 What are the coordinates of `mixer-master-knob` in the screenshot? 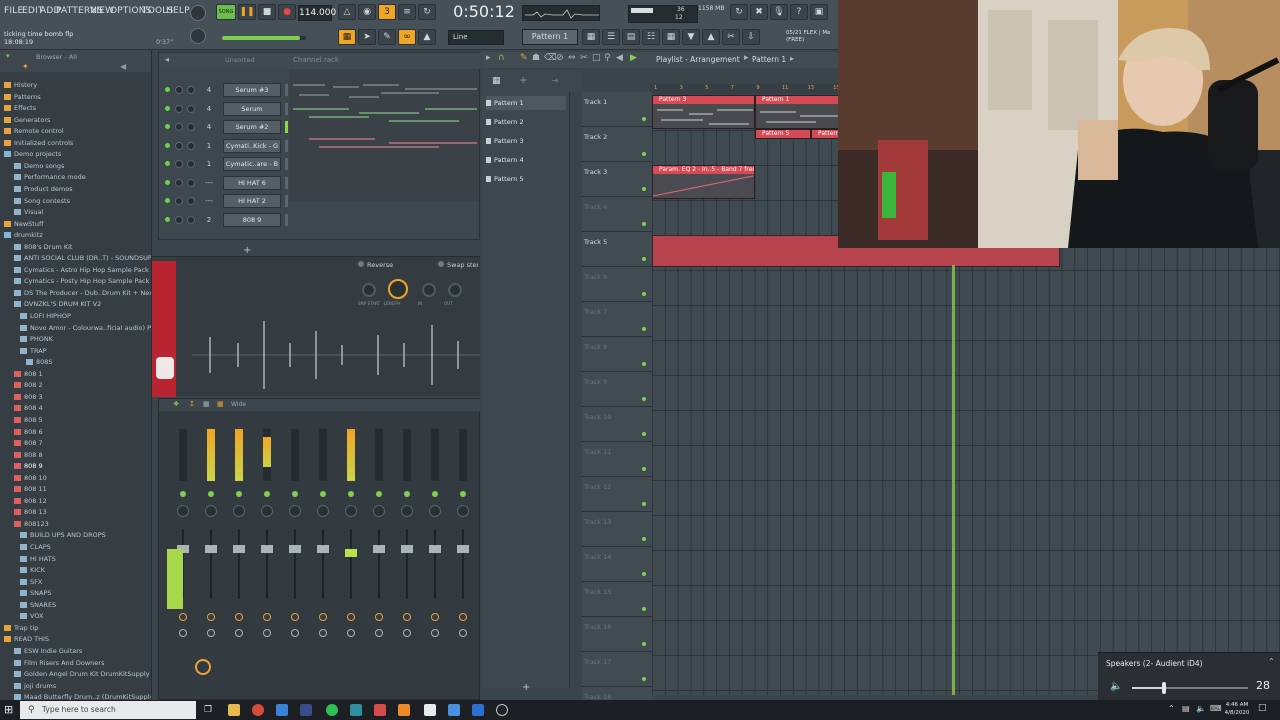 It's located at (203, 667).